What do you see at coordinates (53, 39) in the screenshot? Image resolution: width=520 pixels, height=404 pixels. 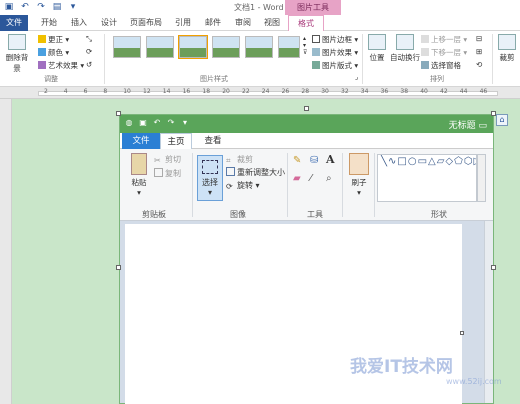 I see `corrections-button: 更正 ▾` at bounding box center [53, 39].